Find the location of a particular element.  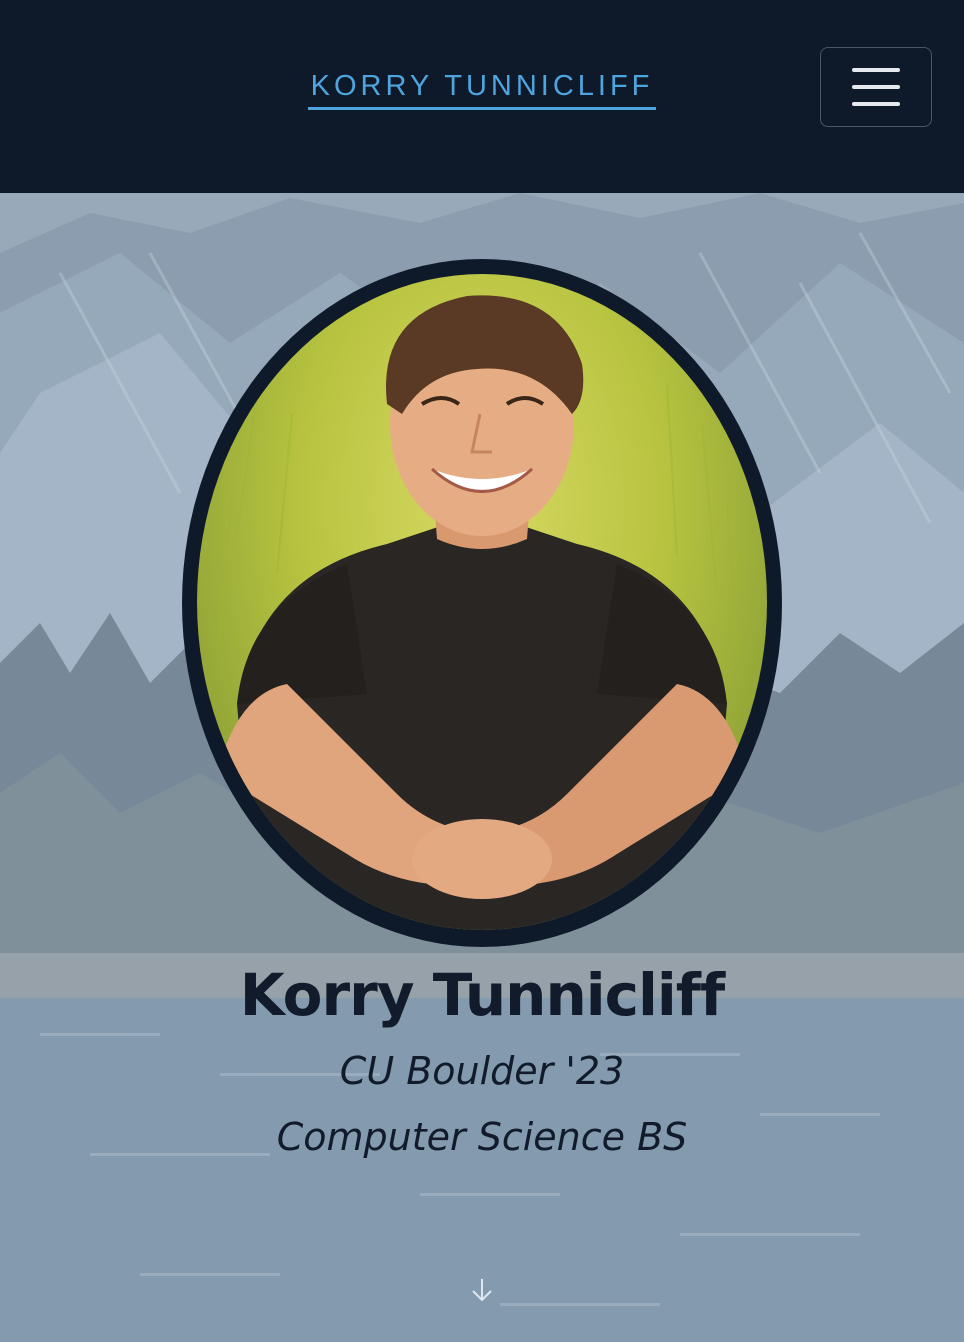

arrow-down-icon is located at coordinates (482, 1290).